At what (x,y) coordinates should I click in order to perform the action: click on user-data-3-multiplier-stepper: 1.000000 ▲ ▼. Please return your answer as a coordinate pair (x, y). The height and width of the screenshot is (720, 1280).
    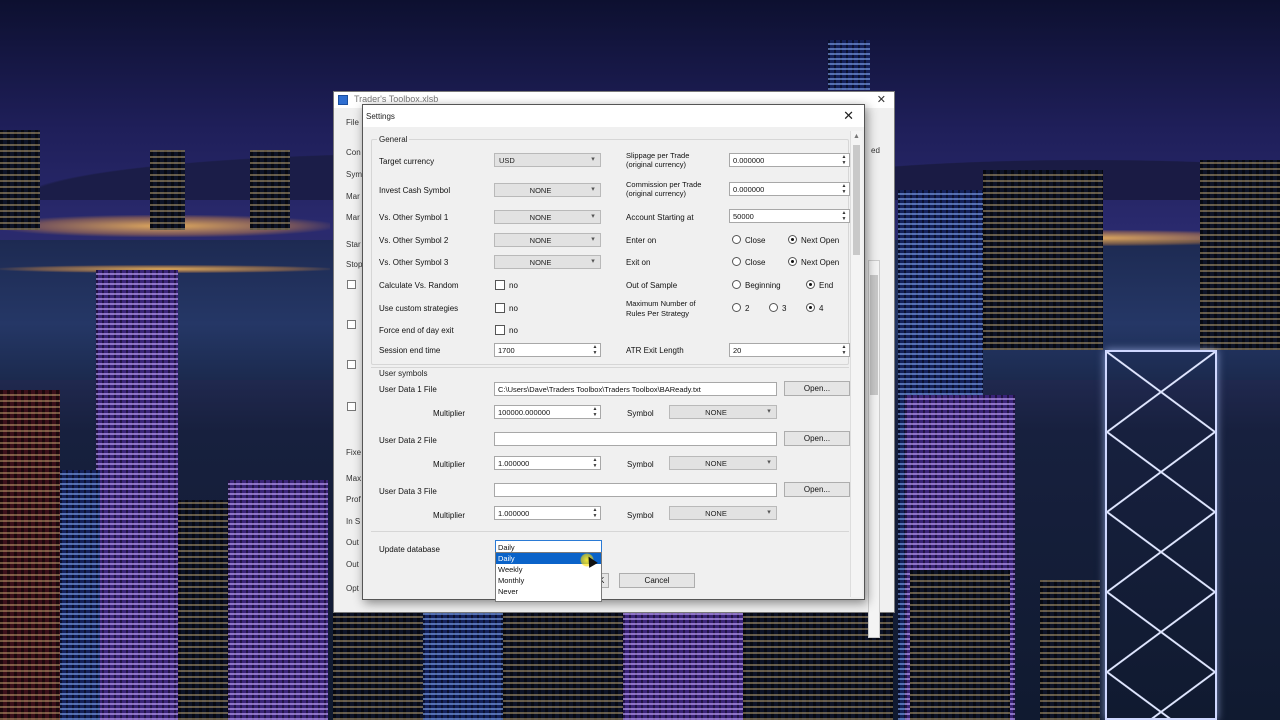
    Looking at the image, I should click on (547, 513).